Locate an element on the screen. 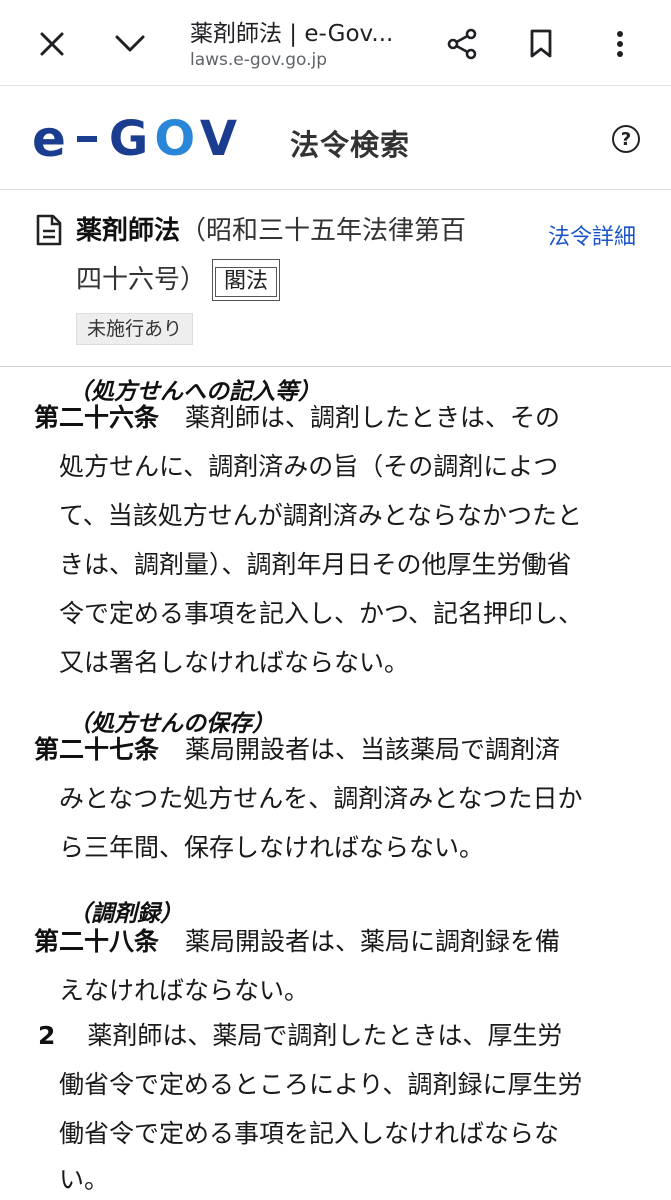 The image size is (671, 1200). law-title-block: 薬剤師法（昭和三十五年法律第百 四十六号） 閣法 法令詳細 未施行あり is located at coordinates (335, 279).